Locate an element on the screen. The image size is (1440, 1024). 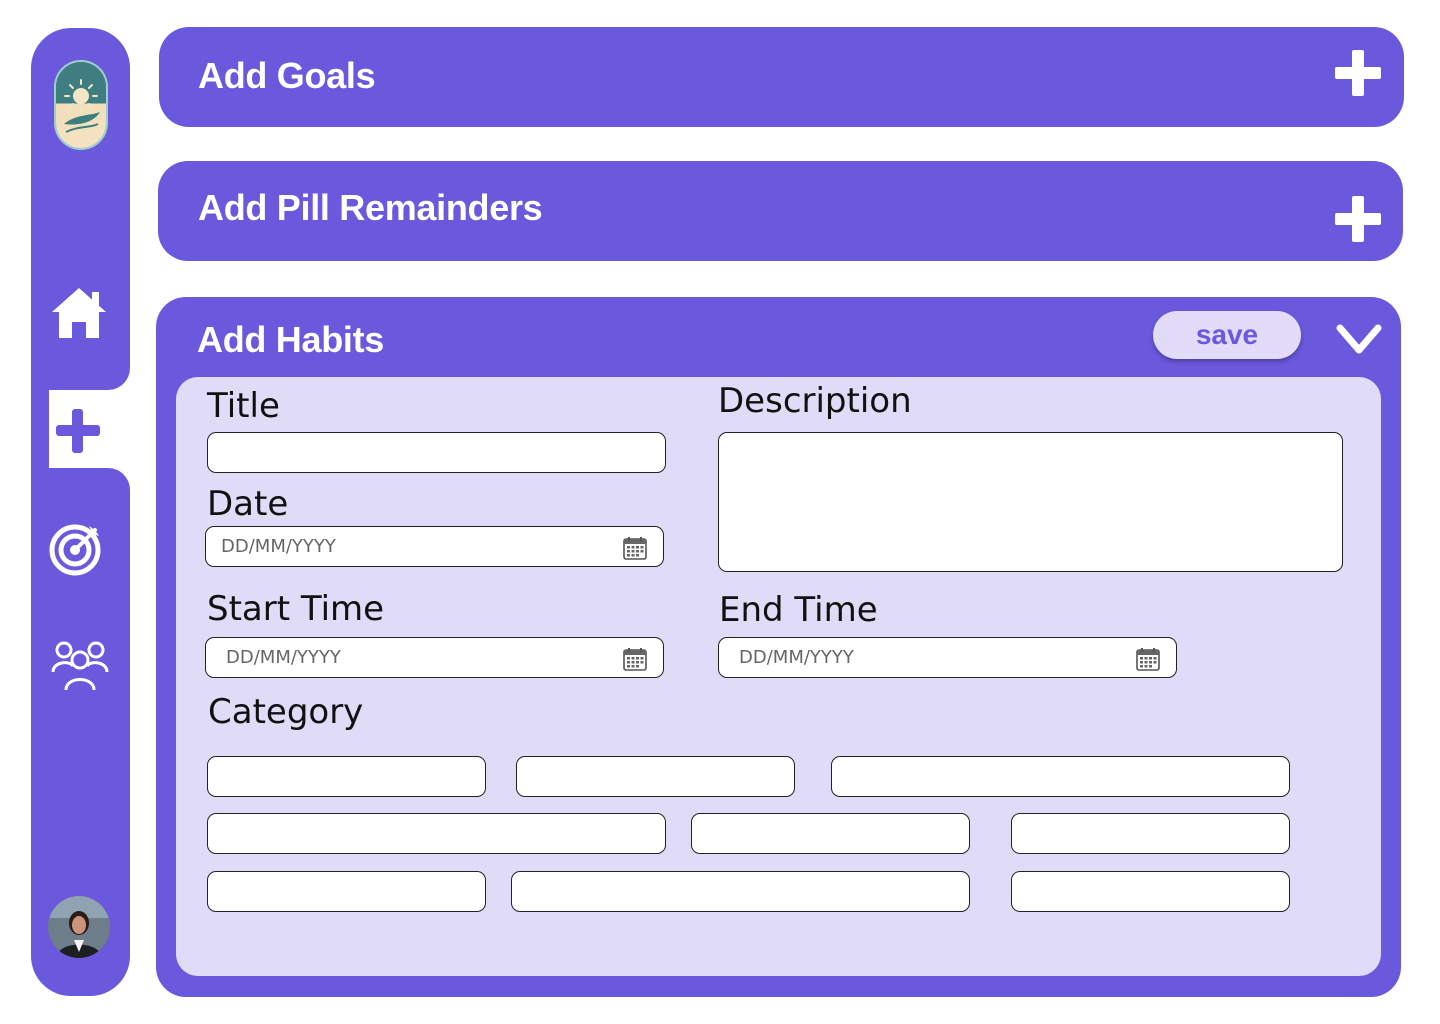
description-field-box is located at coordinates (1030, 502).